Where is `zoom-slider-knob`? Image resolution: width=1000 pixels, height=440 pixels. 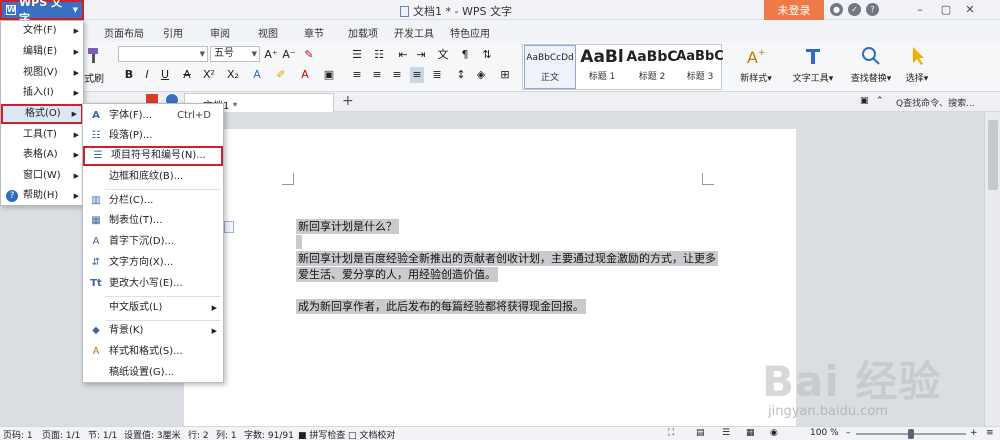
zoom-slider-knob is located at coordinates (911, 434).